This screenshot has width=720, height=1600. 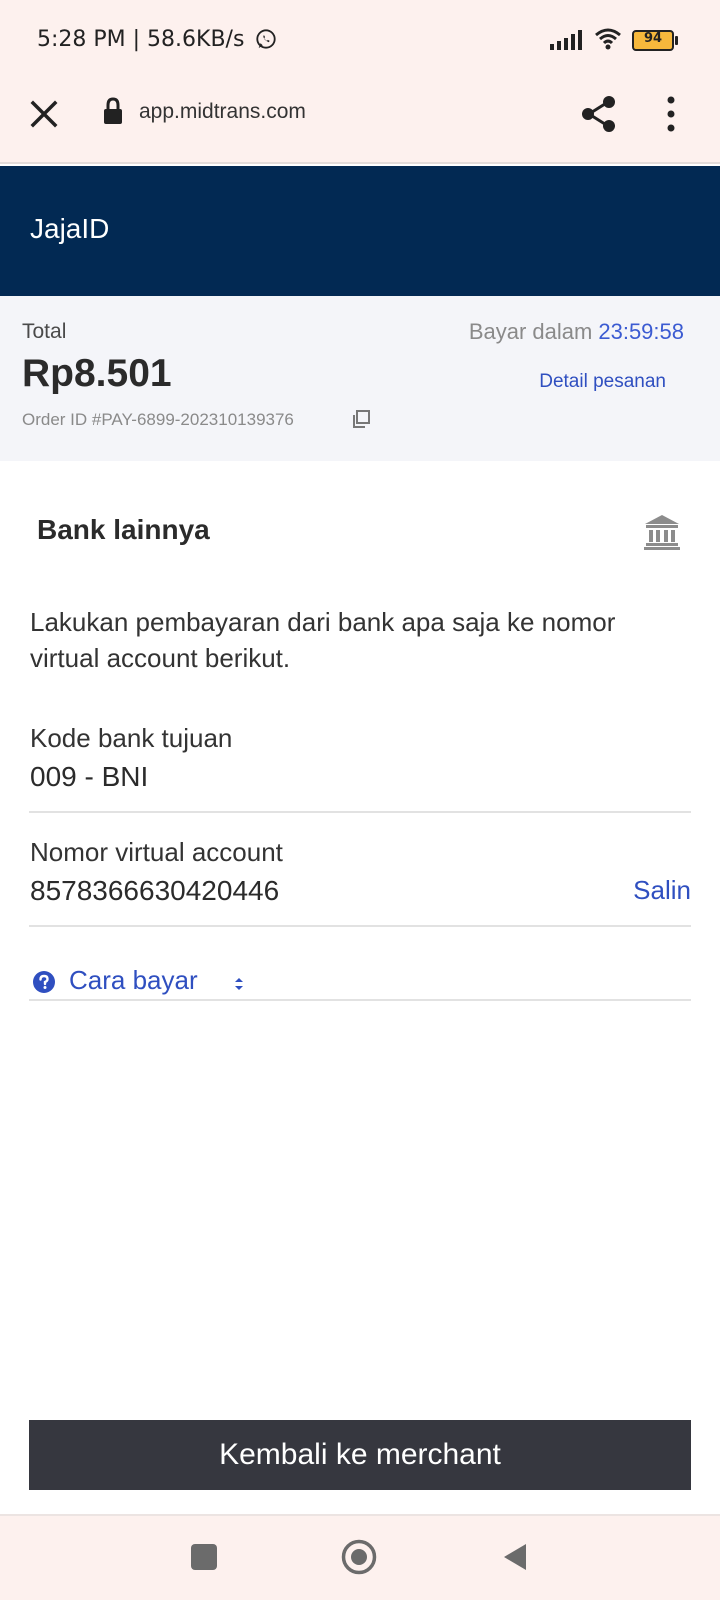 What do you see at coordinates (133, 980) in the screenshot?
I see `how-to-pay-toggle: Cara bayar` at bounding box center [133, 980].